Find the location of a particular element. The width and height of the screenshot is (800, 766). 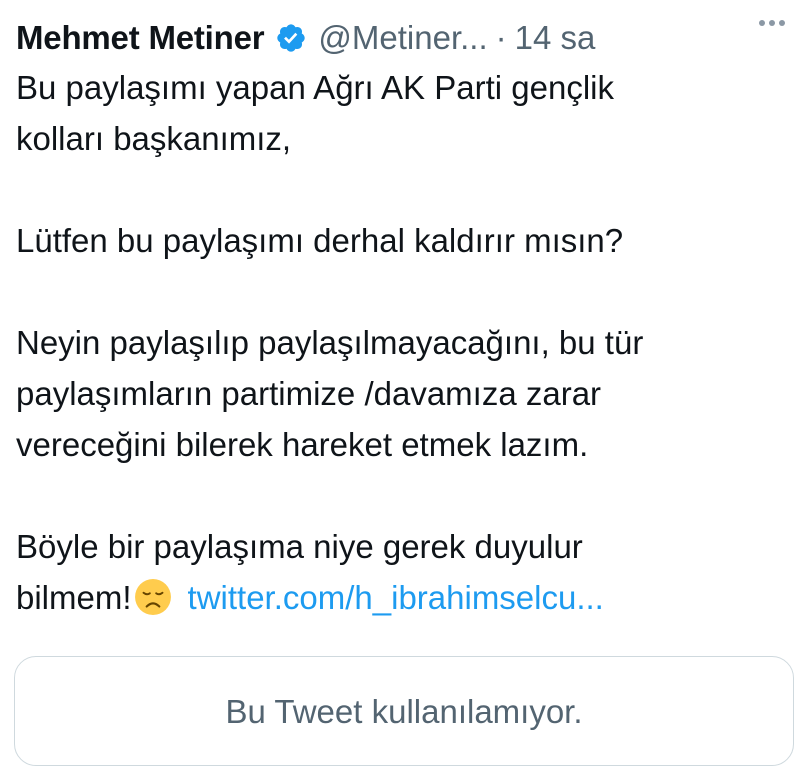

text-segment: bilmem! is located at coordinates (74, 597).